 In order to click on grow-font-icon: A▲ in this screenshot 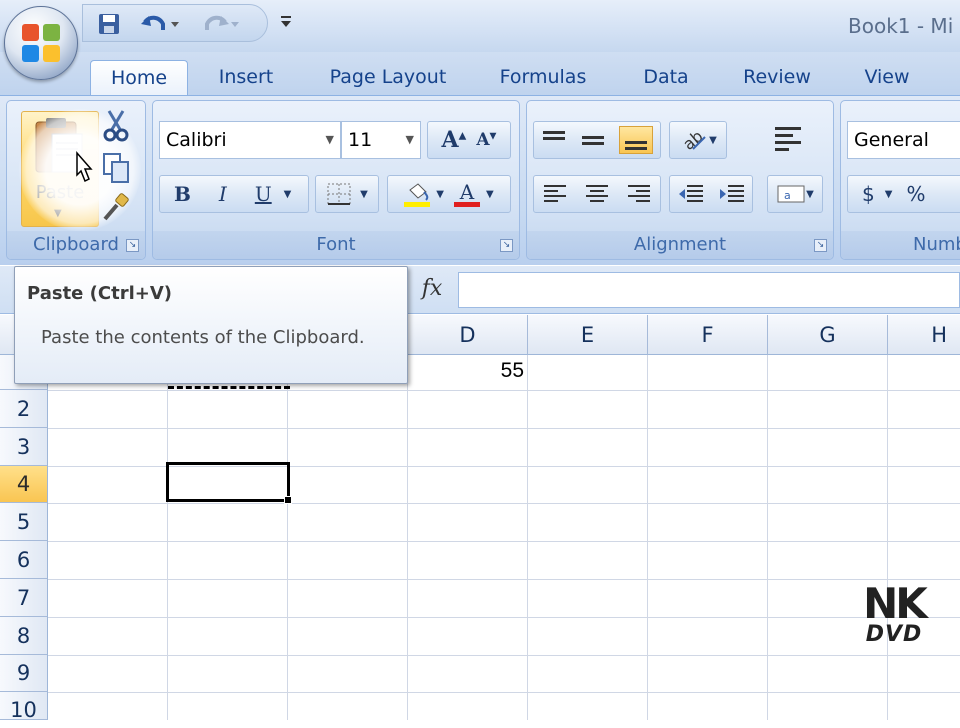, I will do `click(454, 140)`.